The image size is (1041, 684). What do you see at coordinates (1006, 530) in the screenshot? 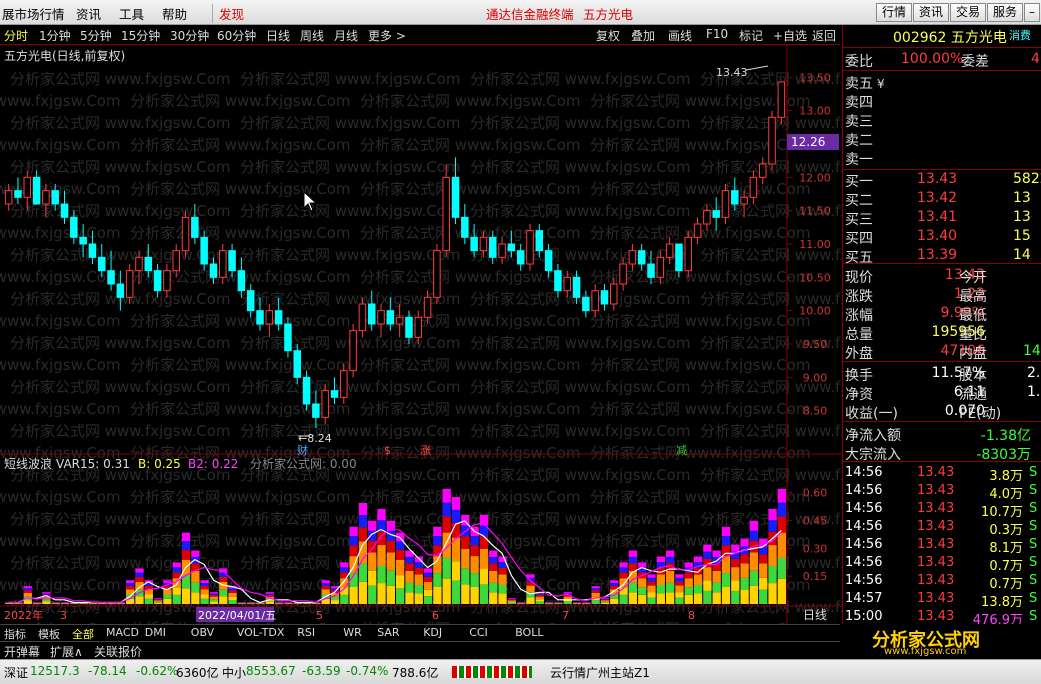
I see `tick-volume: 0.3万` at bounding box center [1006, 530].